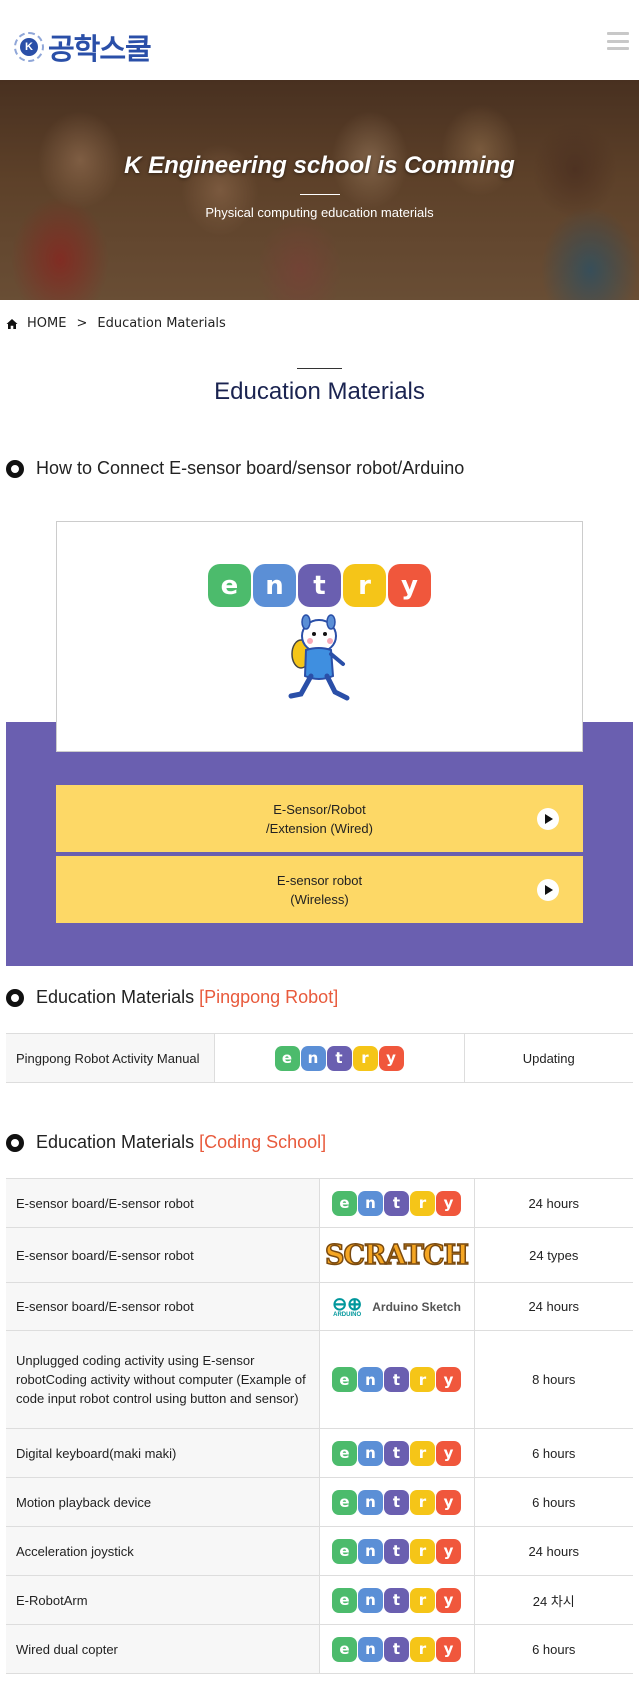 The image size is (639, 1688). Describe the element at coordinates (110, 1058) in the screenshot. I see `row-name: Pingpong Robot Activity Manual` at that location.